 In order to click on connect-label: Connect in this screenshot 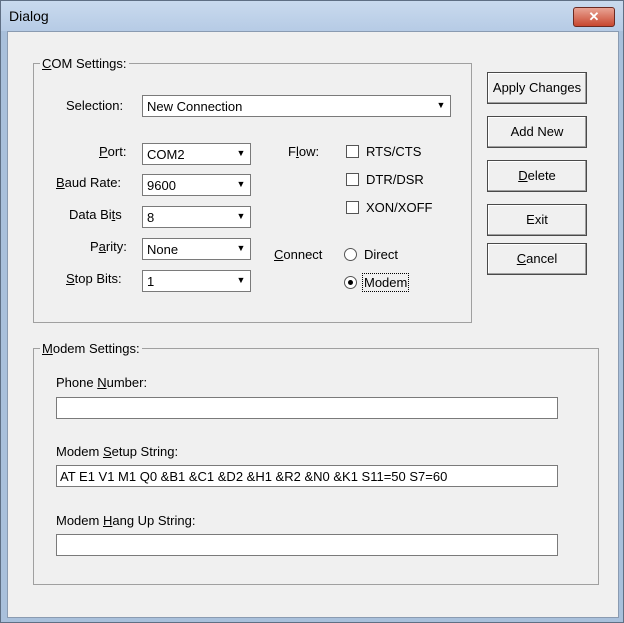, I will do `click(298, 254)`.